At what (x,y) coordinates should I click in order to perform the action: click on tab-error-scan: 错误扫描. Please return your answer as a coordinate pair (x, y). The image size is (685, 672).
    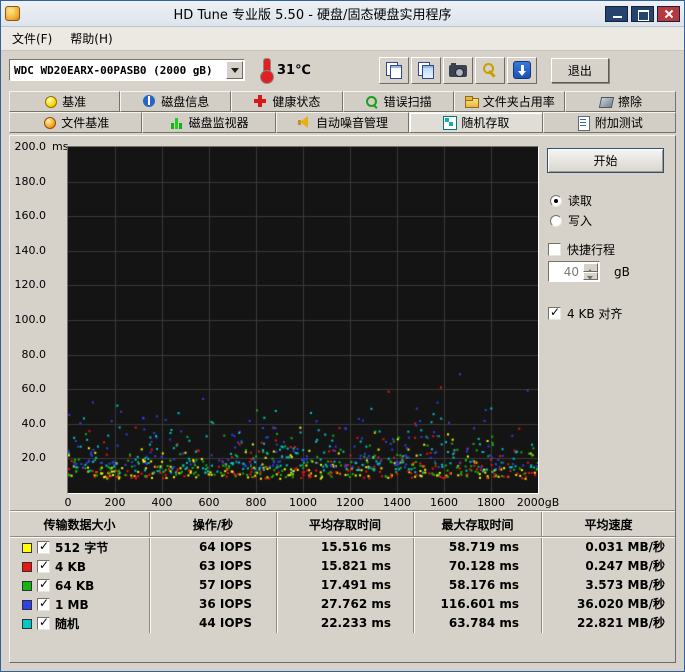
    Looking at the image, I should click on (398, 101).